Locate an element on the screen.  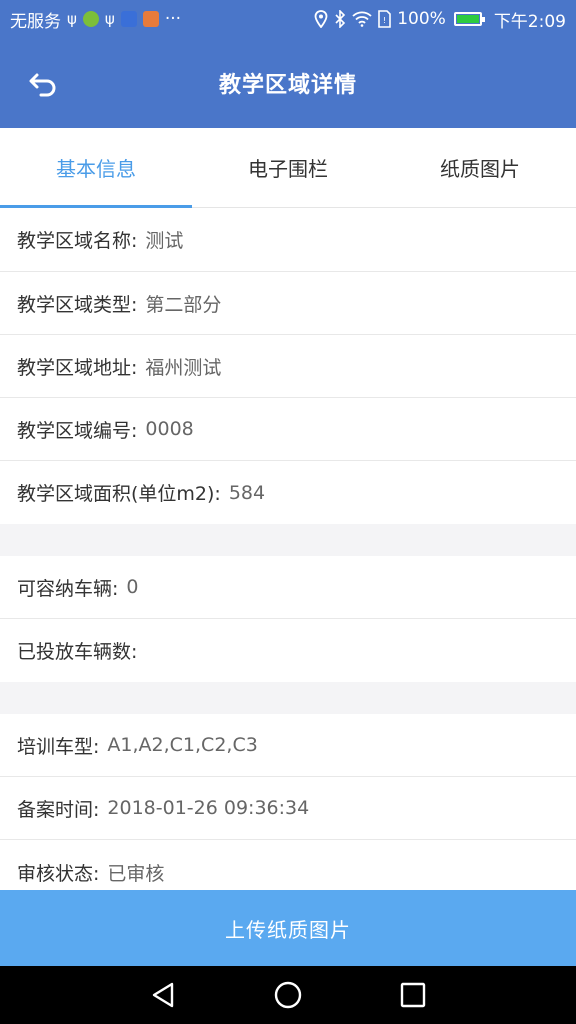
field-row-type: 教学区域类型: 第二部分 is located at coordinates (288, 303).